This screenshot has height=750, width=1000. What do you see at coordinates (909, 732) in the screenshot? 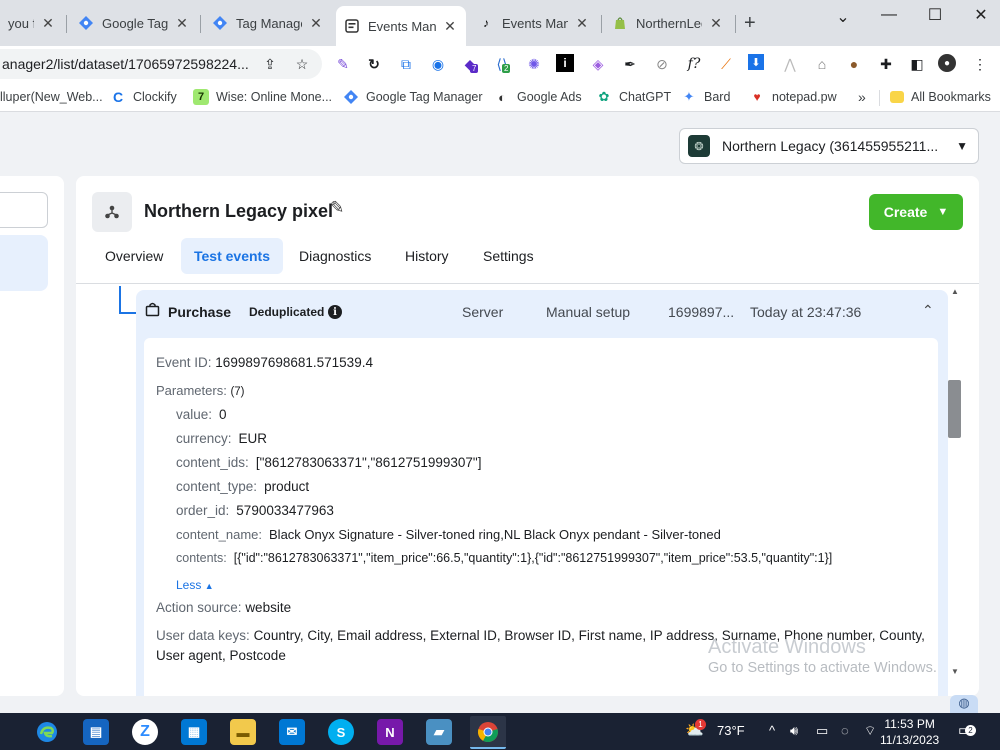
I see `clock: 11:53 PM 11/13/2023` at bounding box center [909, 732].